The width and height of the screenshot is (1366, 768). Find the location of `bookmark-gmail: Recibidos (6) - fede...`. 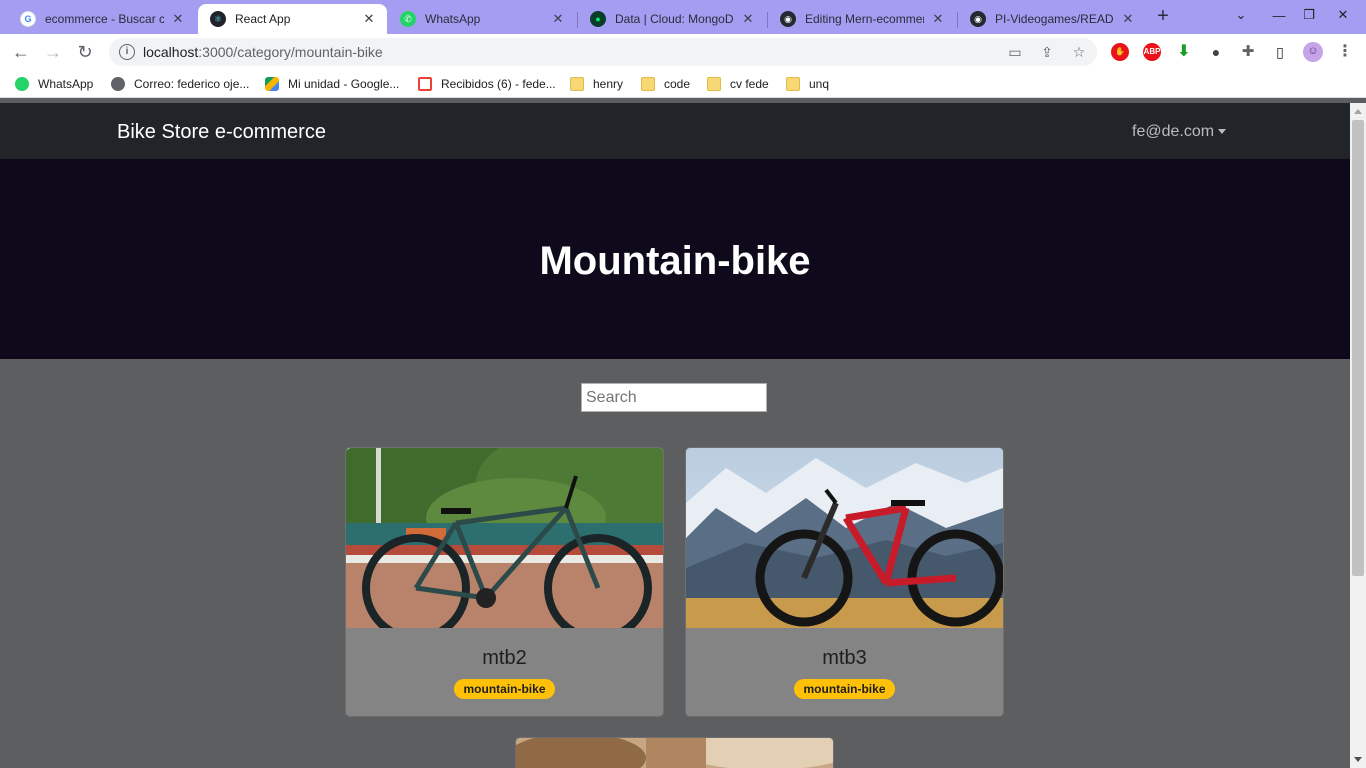

bookmark-gmail: Recibidos (6) - fede... is located at coordinates (487, 84).